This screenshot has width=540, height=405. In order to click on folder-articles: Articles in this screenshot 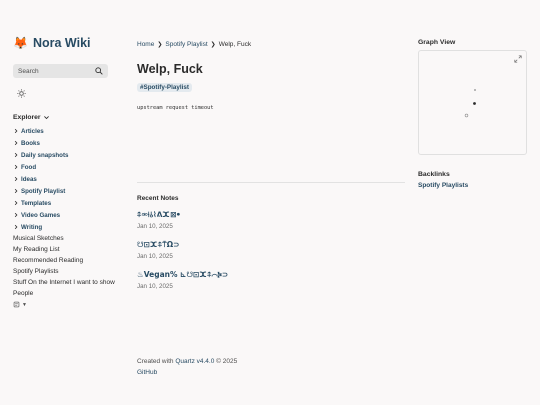, I will do `click(69, 131)`.